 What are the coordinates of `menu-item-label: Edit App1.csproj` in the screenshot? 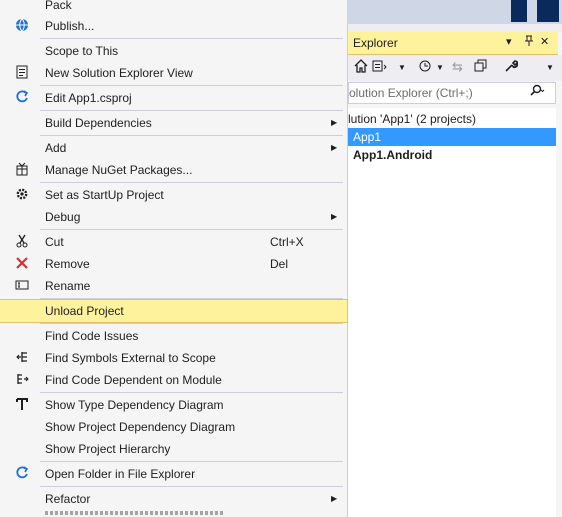 It's located at (88, 98).